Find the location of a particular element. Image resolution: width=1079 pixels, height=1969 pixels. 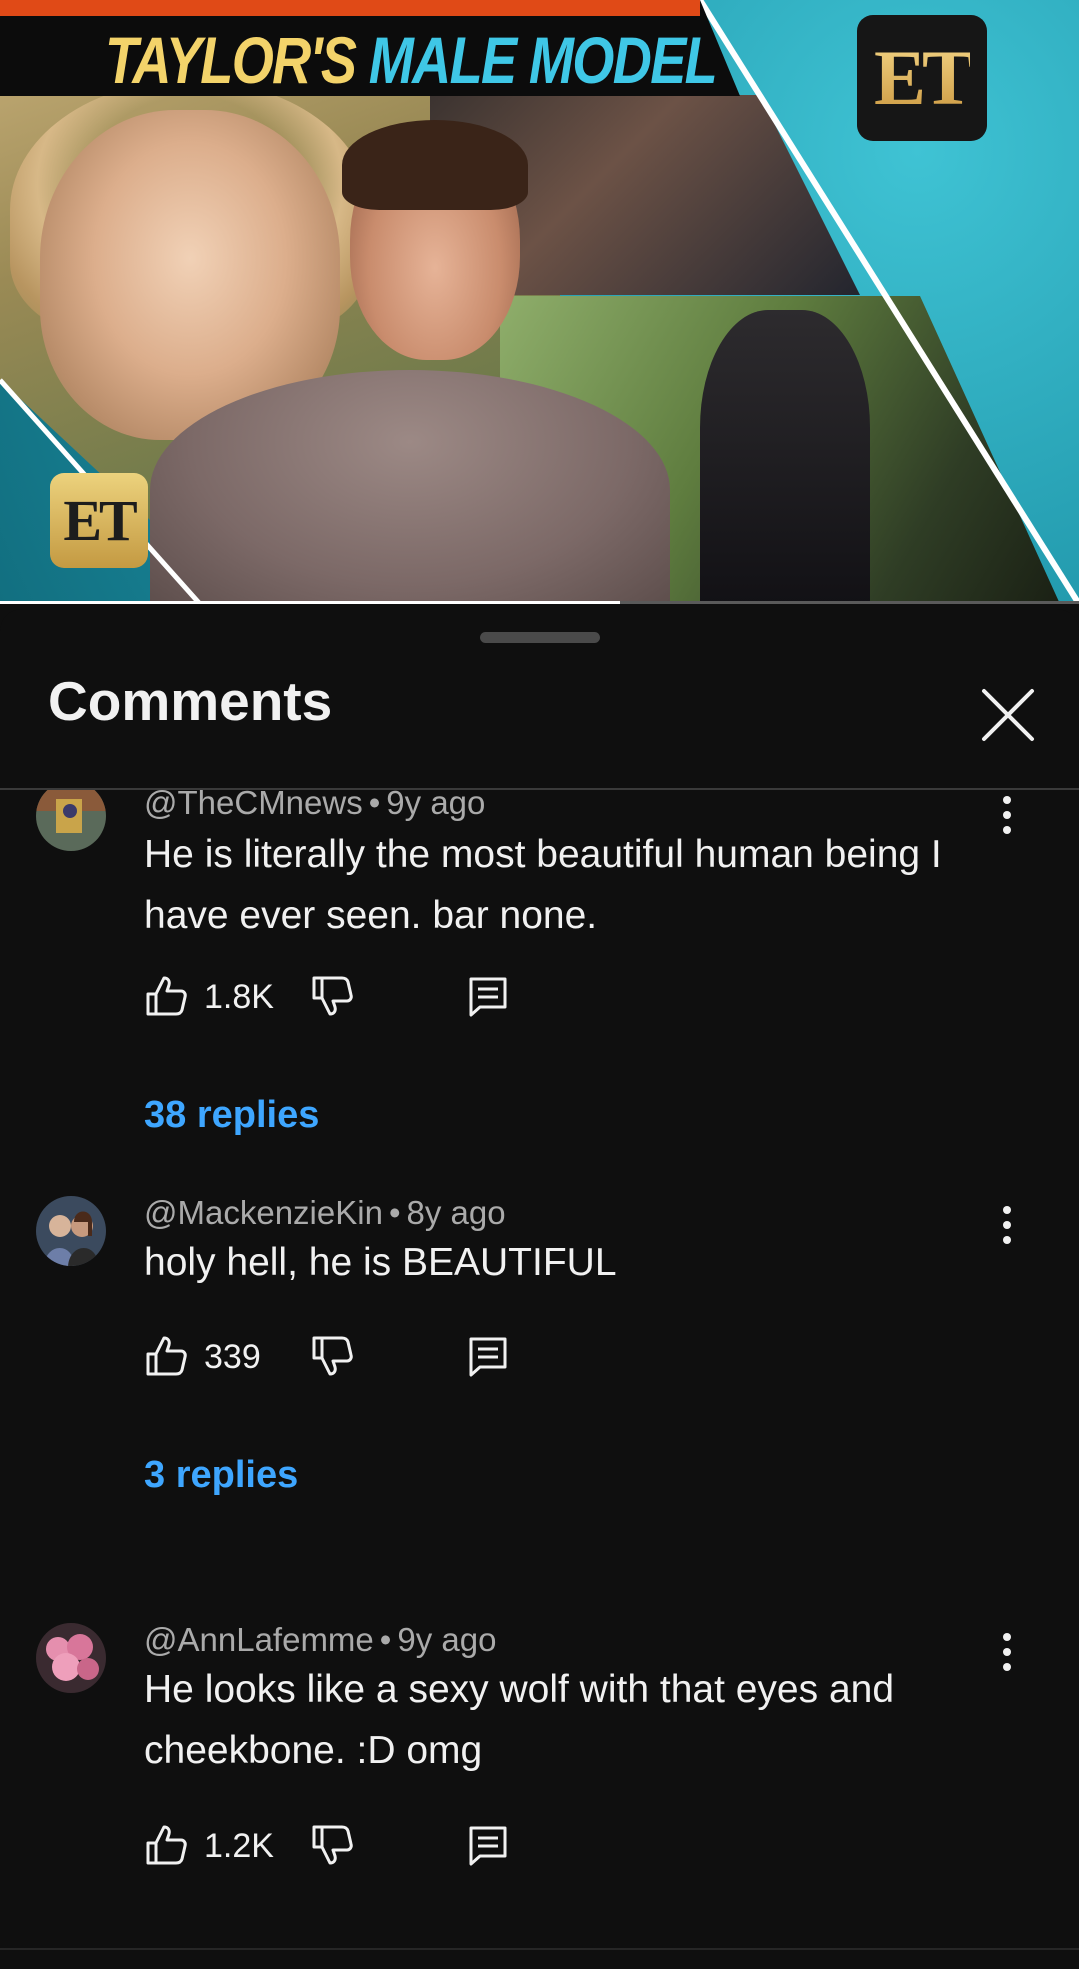

comment-meta: @AnnLafemme • 9y ago is located at coordinates (320, 1639).